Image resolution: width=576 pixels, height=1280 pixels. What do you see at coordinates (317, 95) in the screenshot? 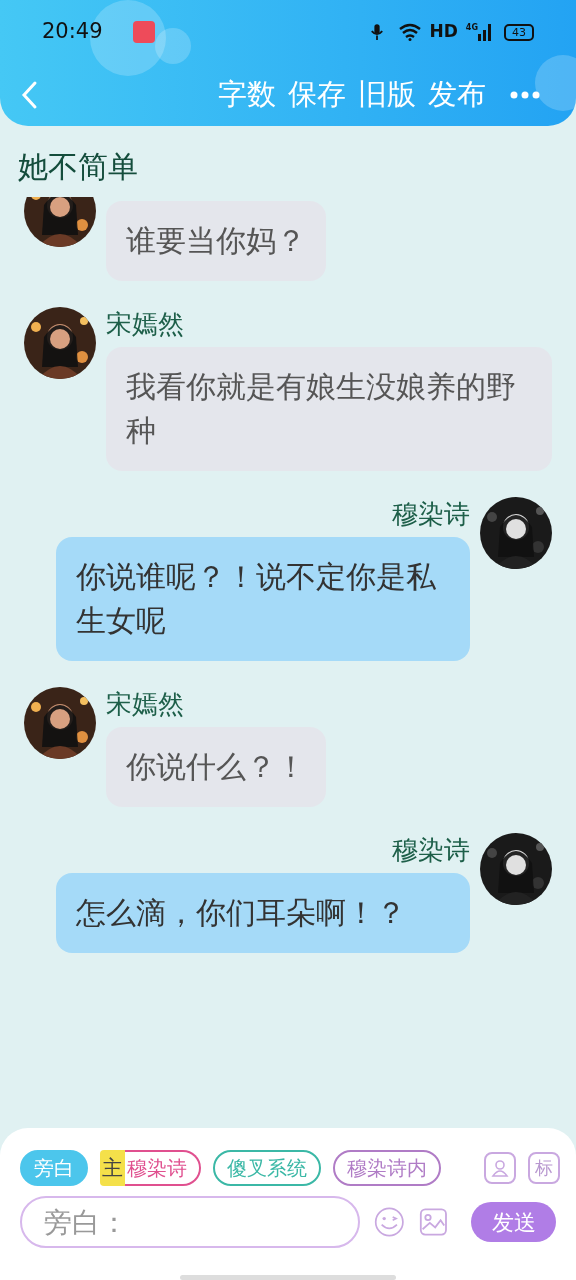
I see `header-action: 保存` at bounding box center [317, 95].